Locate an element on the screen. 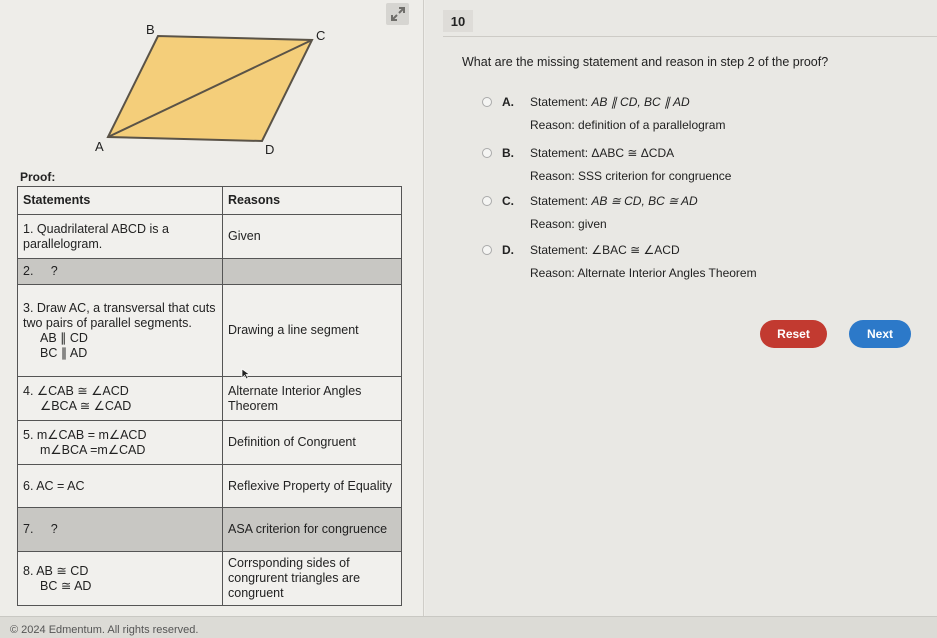 The width and height of the screenshot is (937, 638). proof-row-missing: 2. ? is located at coordinates (209, 271).